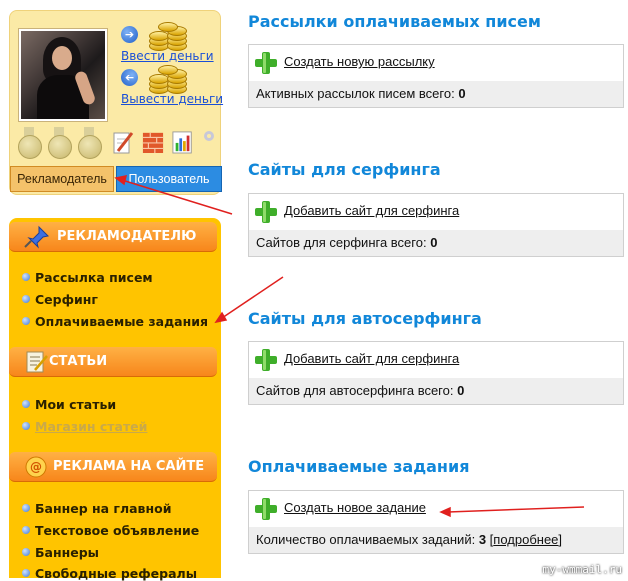 The width and height of the screenshot is (628, 581). I want to click on arrow-left-icon: ➔, so click(129, 77).